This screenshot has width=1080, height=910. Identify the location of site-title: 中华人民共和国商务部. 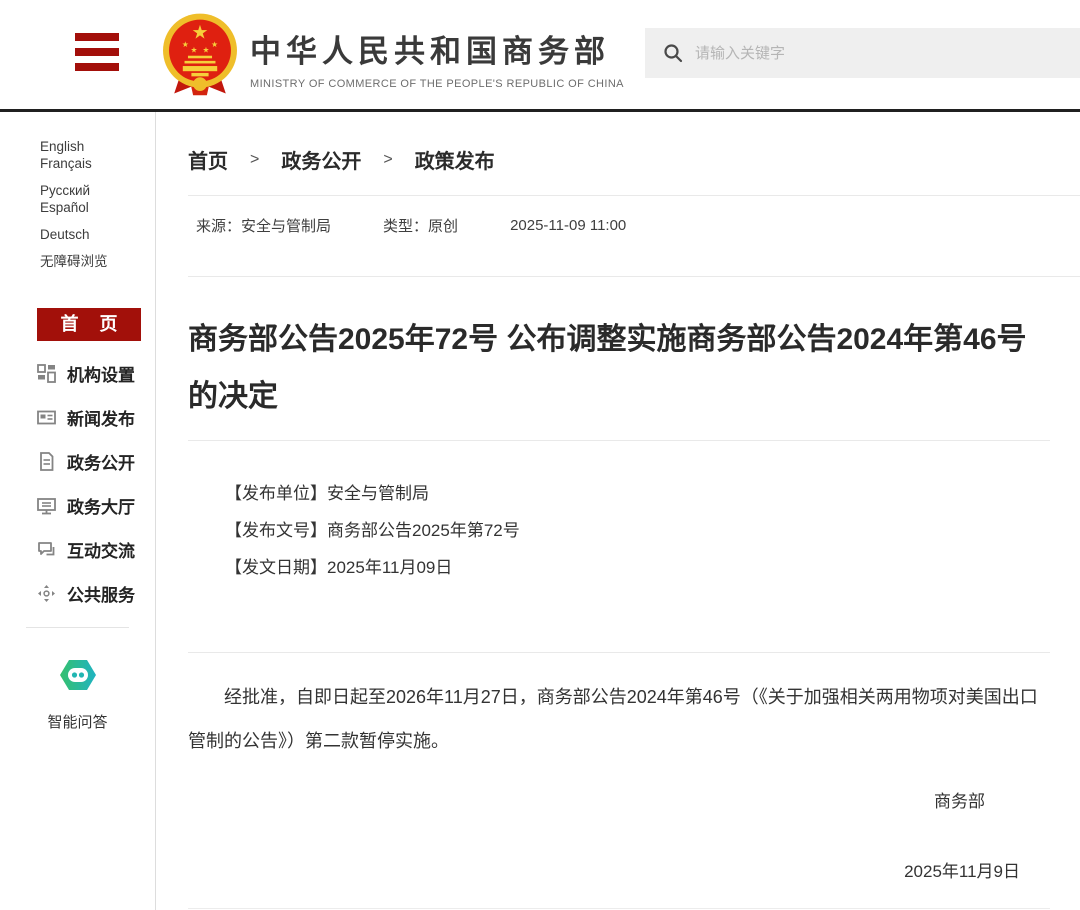
(430, 51).